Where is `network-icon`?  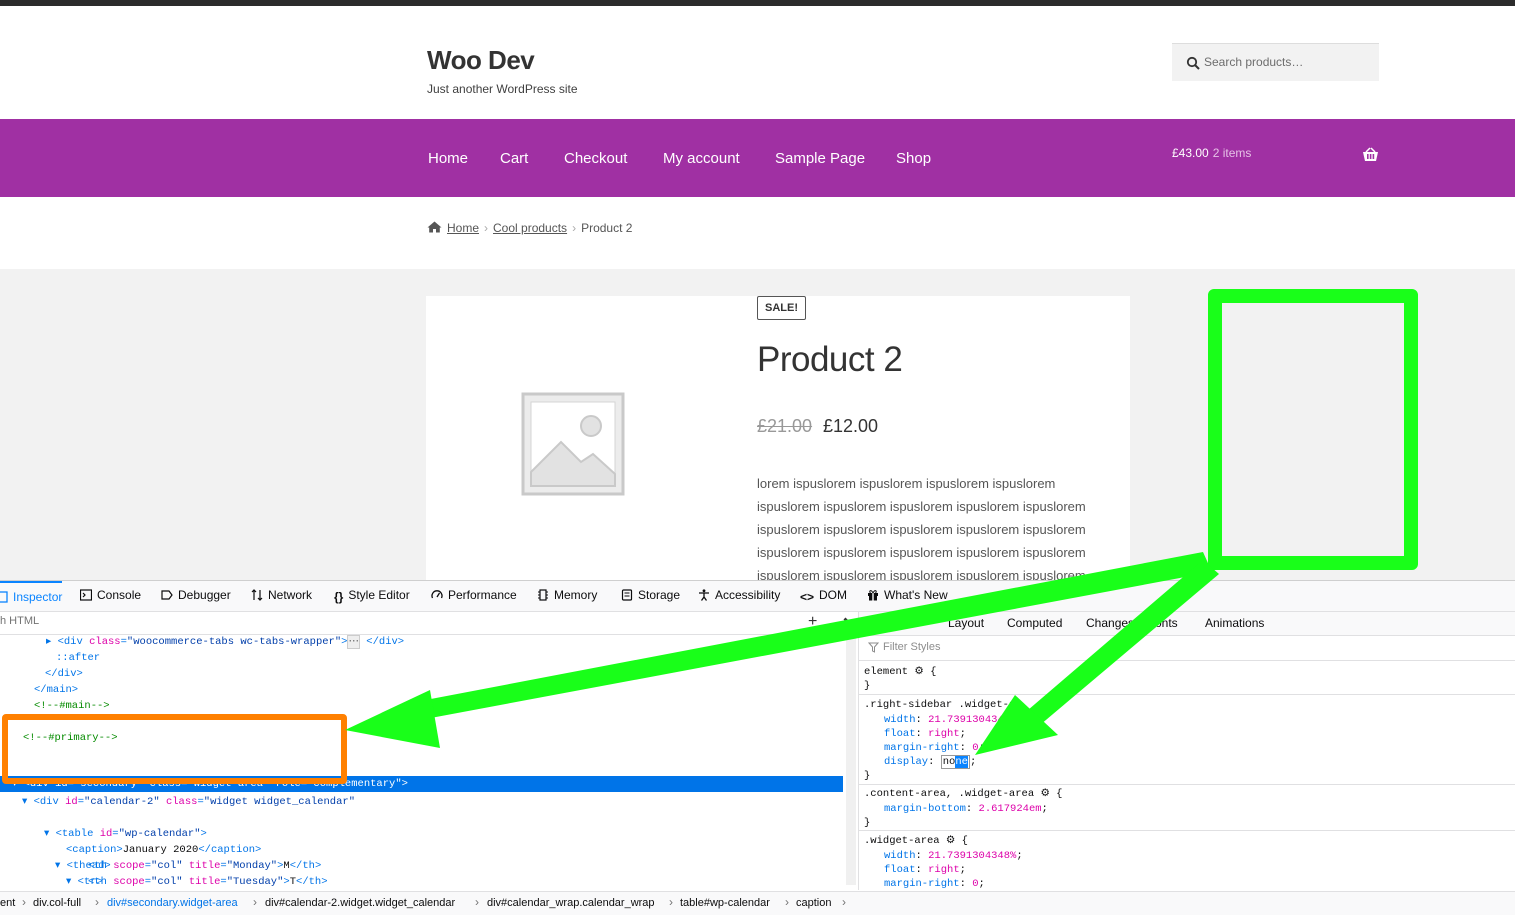 network-icon is located at coordinates (257, 595).